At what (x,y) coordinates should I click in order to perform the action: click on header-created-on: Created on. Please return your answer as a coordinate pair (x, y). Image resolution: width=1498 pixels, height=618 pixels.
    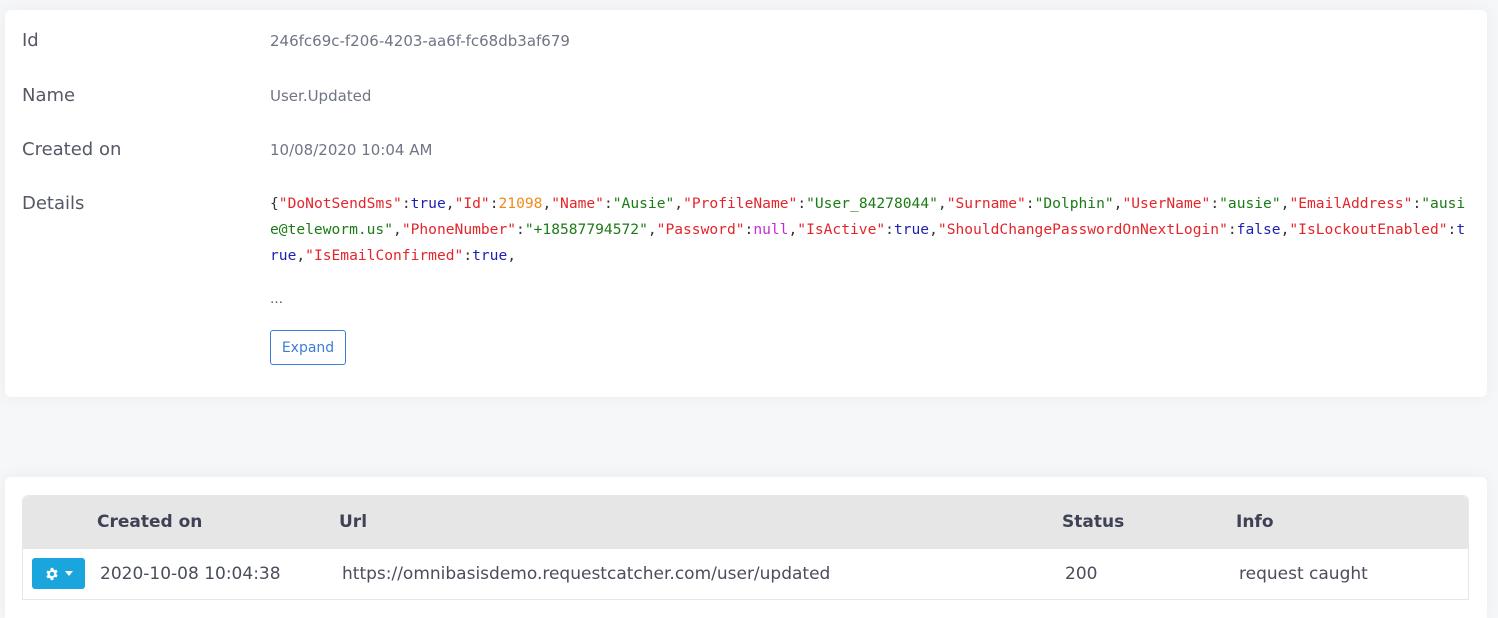
    Looking at the image, I should click on (150, 522).